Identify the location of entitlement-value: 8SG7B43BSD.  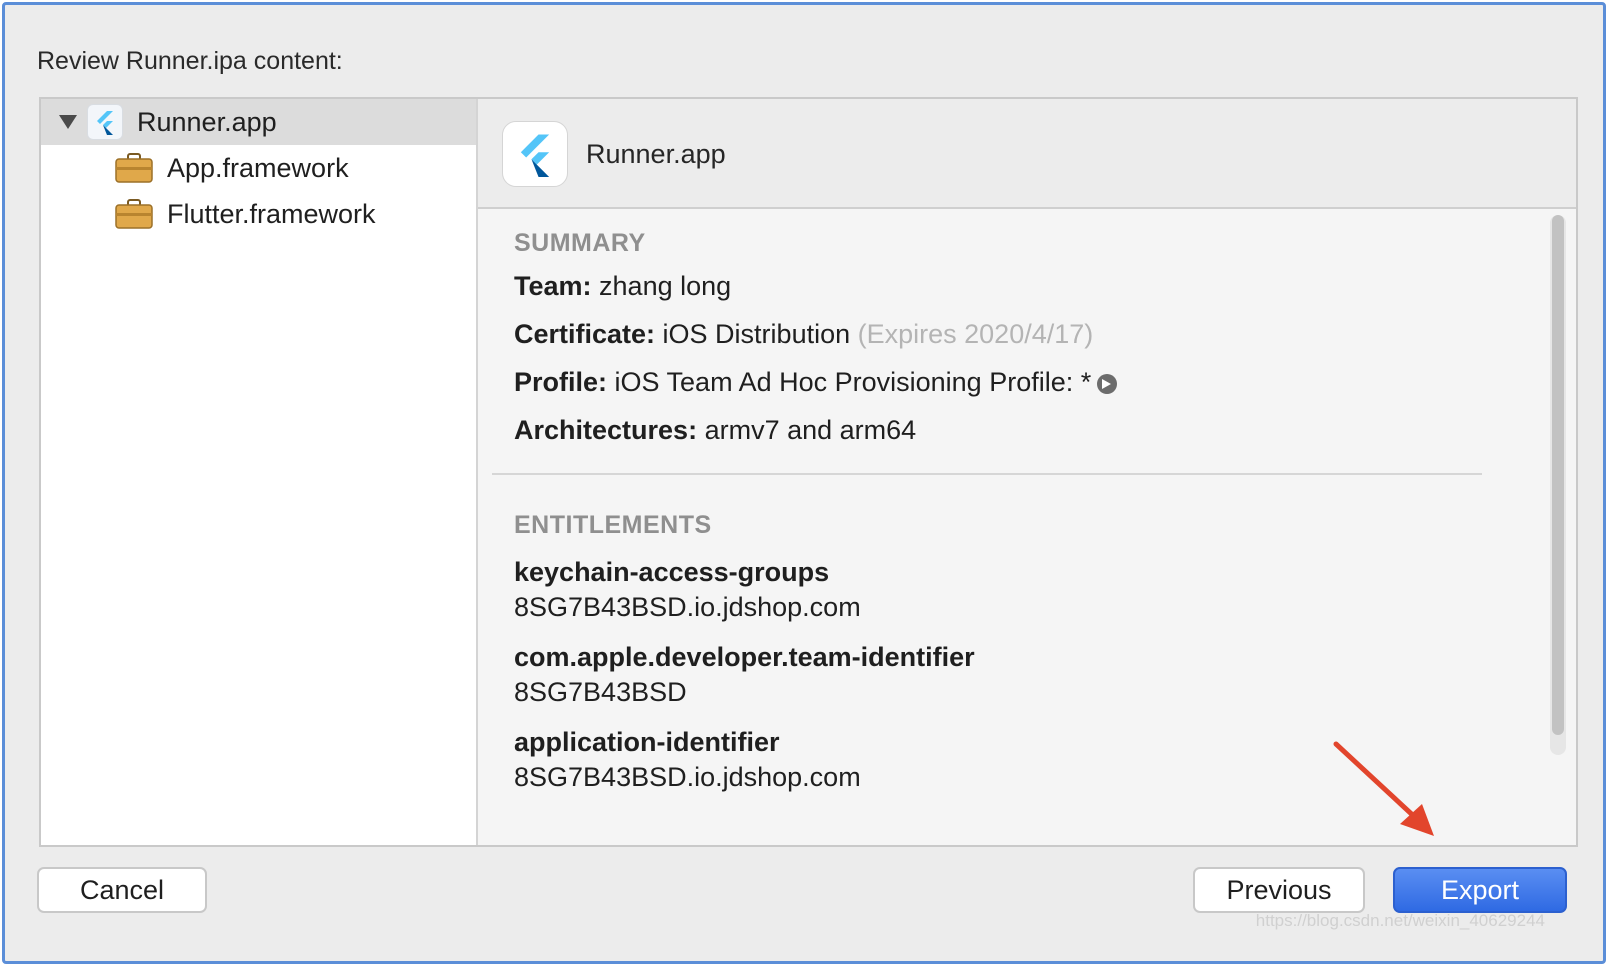
(600, 692).